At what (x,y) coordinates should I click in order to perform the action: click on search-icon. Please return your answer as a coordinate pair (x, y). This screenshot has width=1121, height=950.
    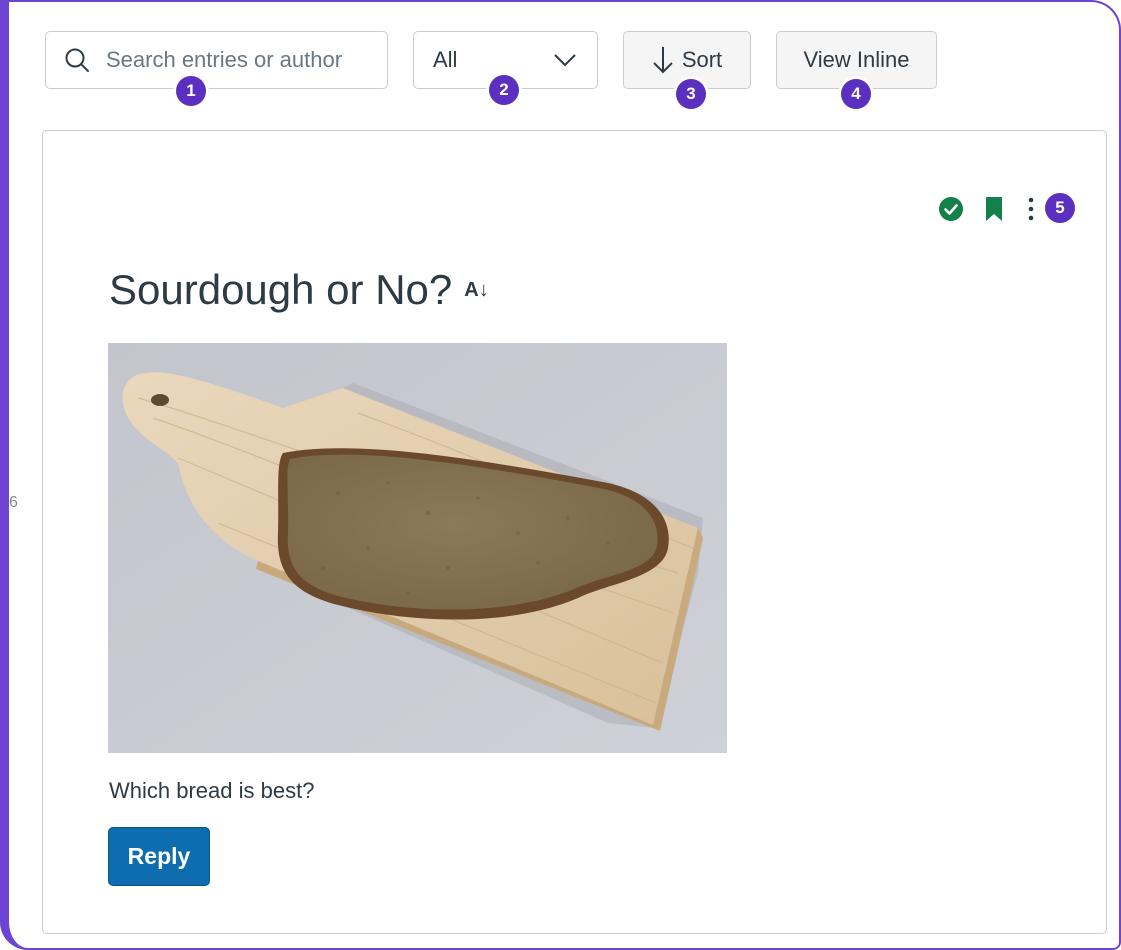
    Looking at the image, I should click on (77, 60).